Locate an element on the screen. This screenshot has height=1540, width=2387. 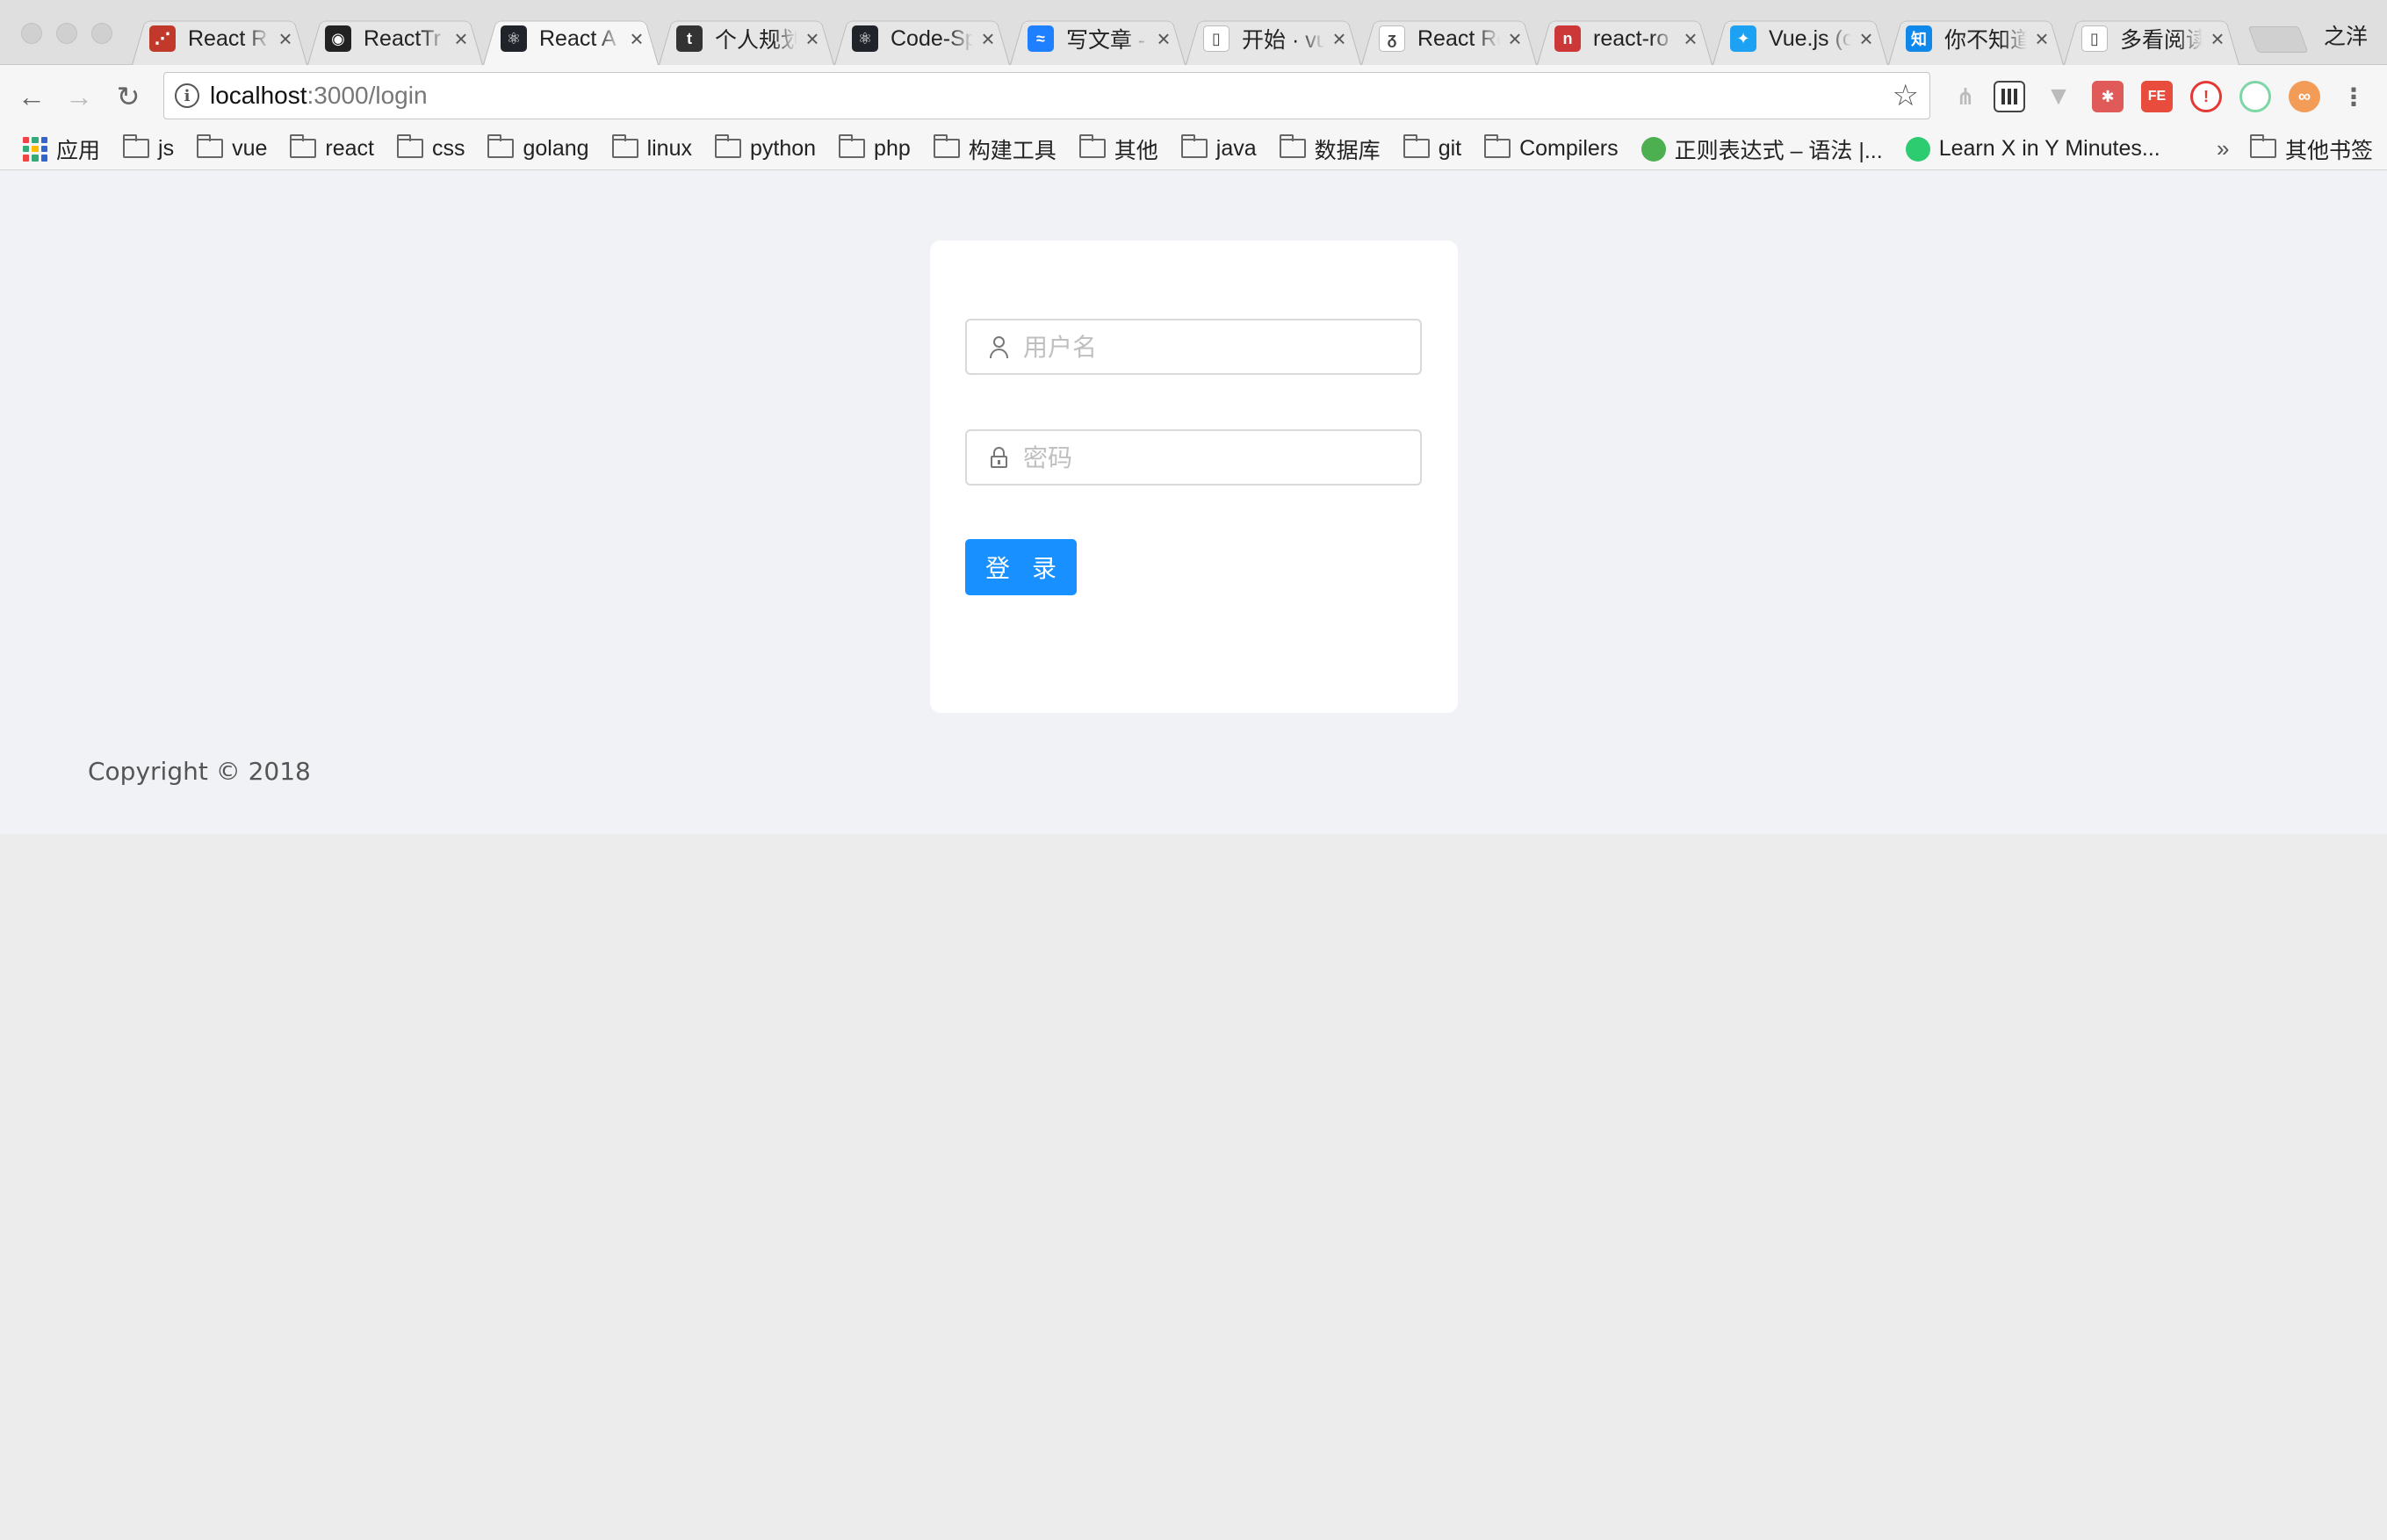
password-field is located at coordinates (1193, 458).